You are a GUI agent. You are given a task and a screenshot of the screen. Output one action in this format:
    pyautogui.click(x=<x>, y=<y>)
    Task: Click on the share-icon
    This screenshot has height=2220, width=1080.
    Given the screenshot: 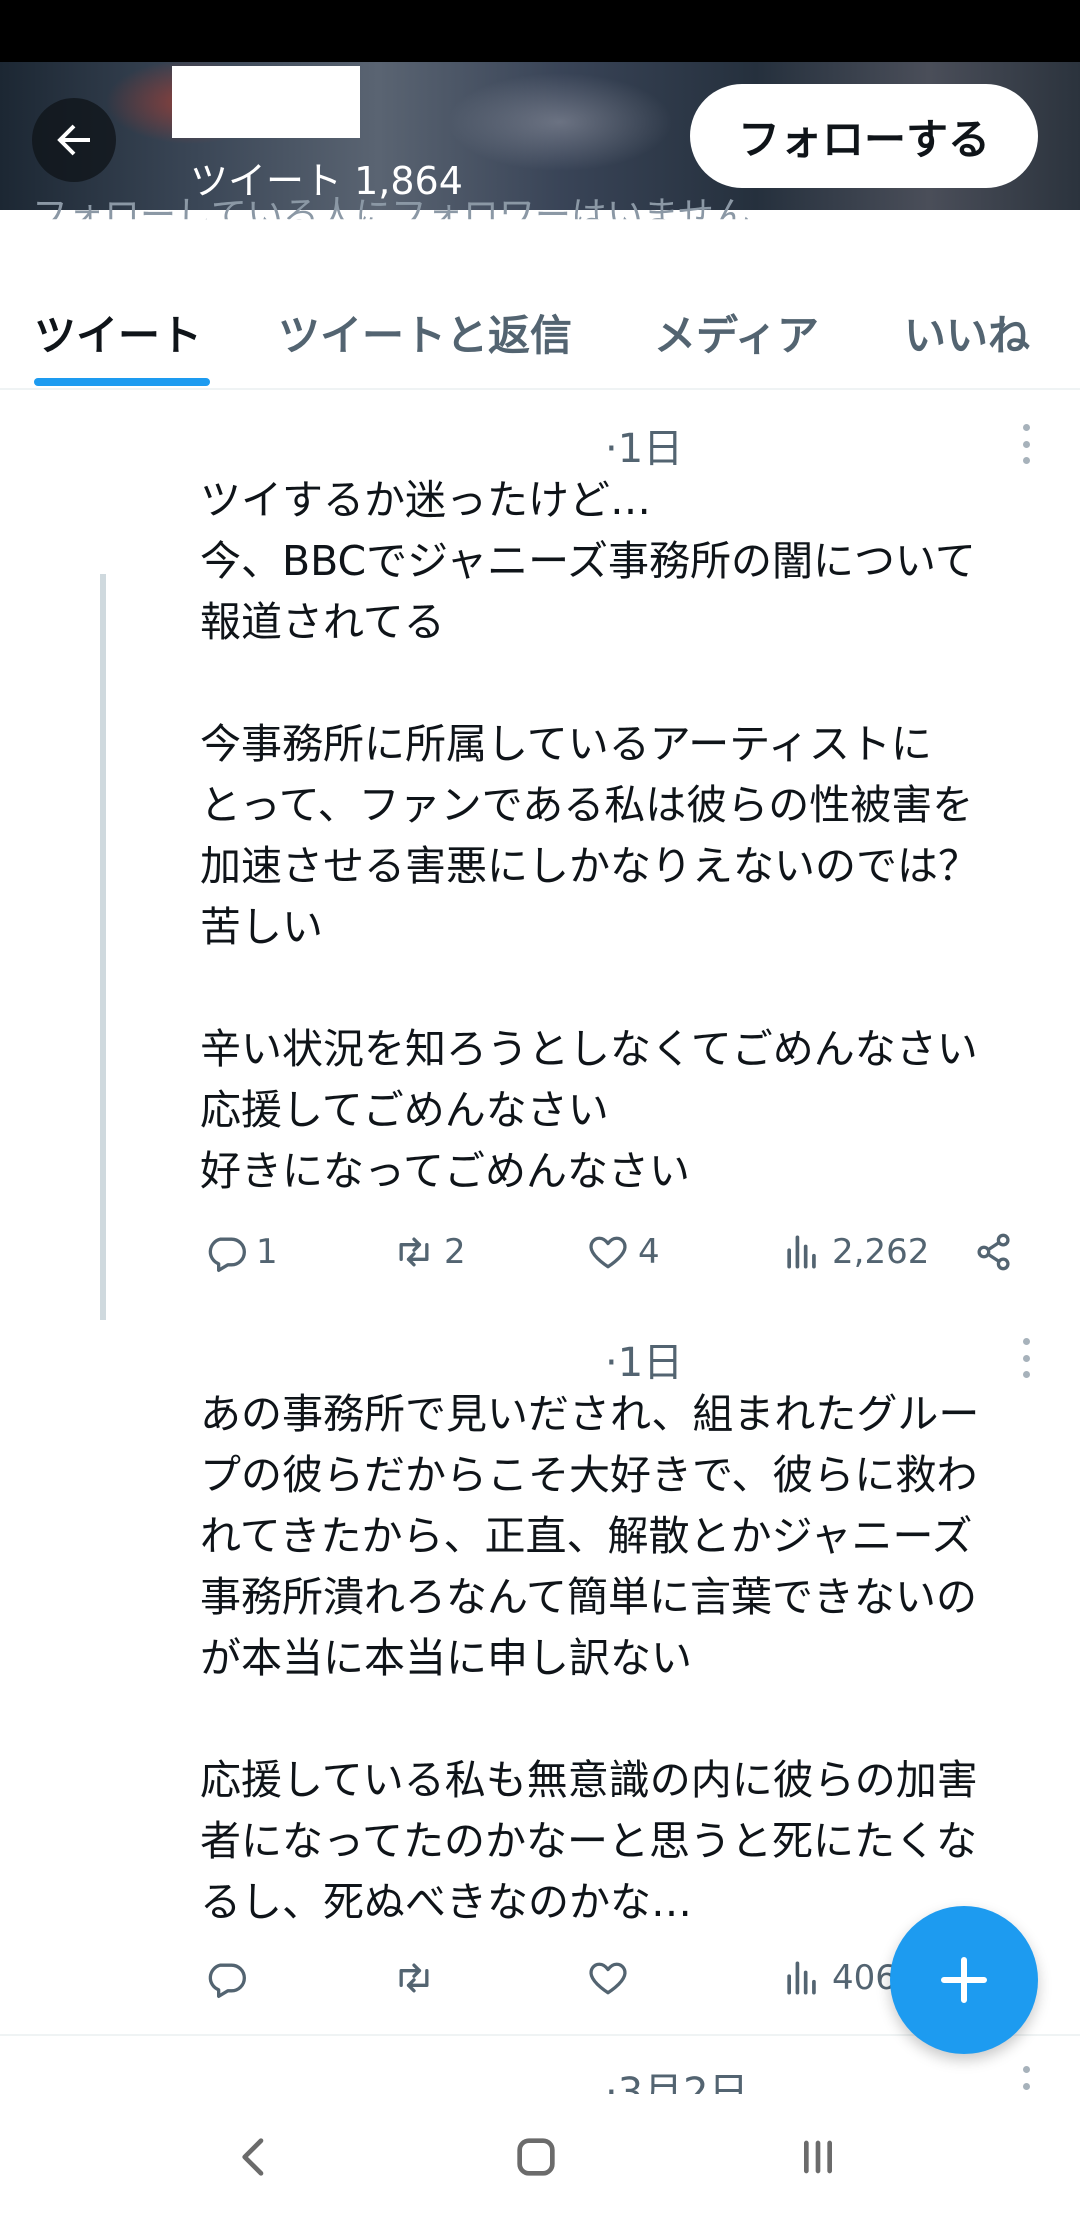 What is the action you would take?
    pyautogui.click(x=993, y=1252)
    